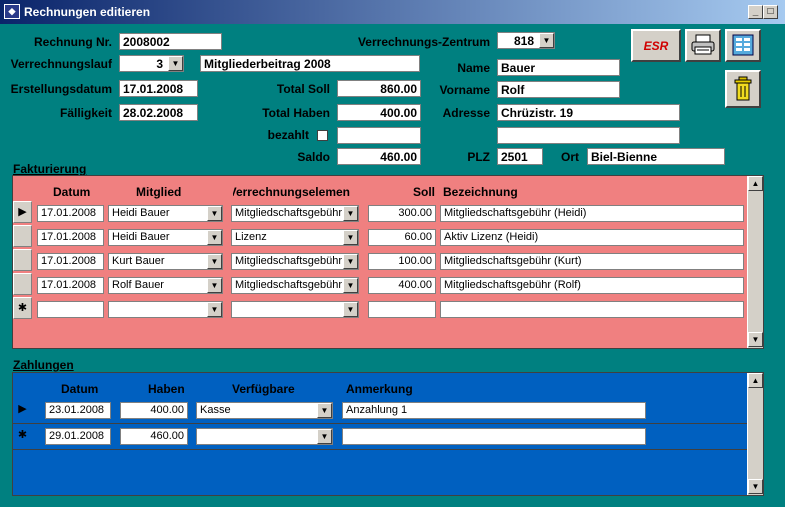  Describe the element at coordinates (755, 12) in the screenshot. I see `minimize-button: _` at that location.